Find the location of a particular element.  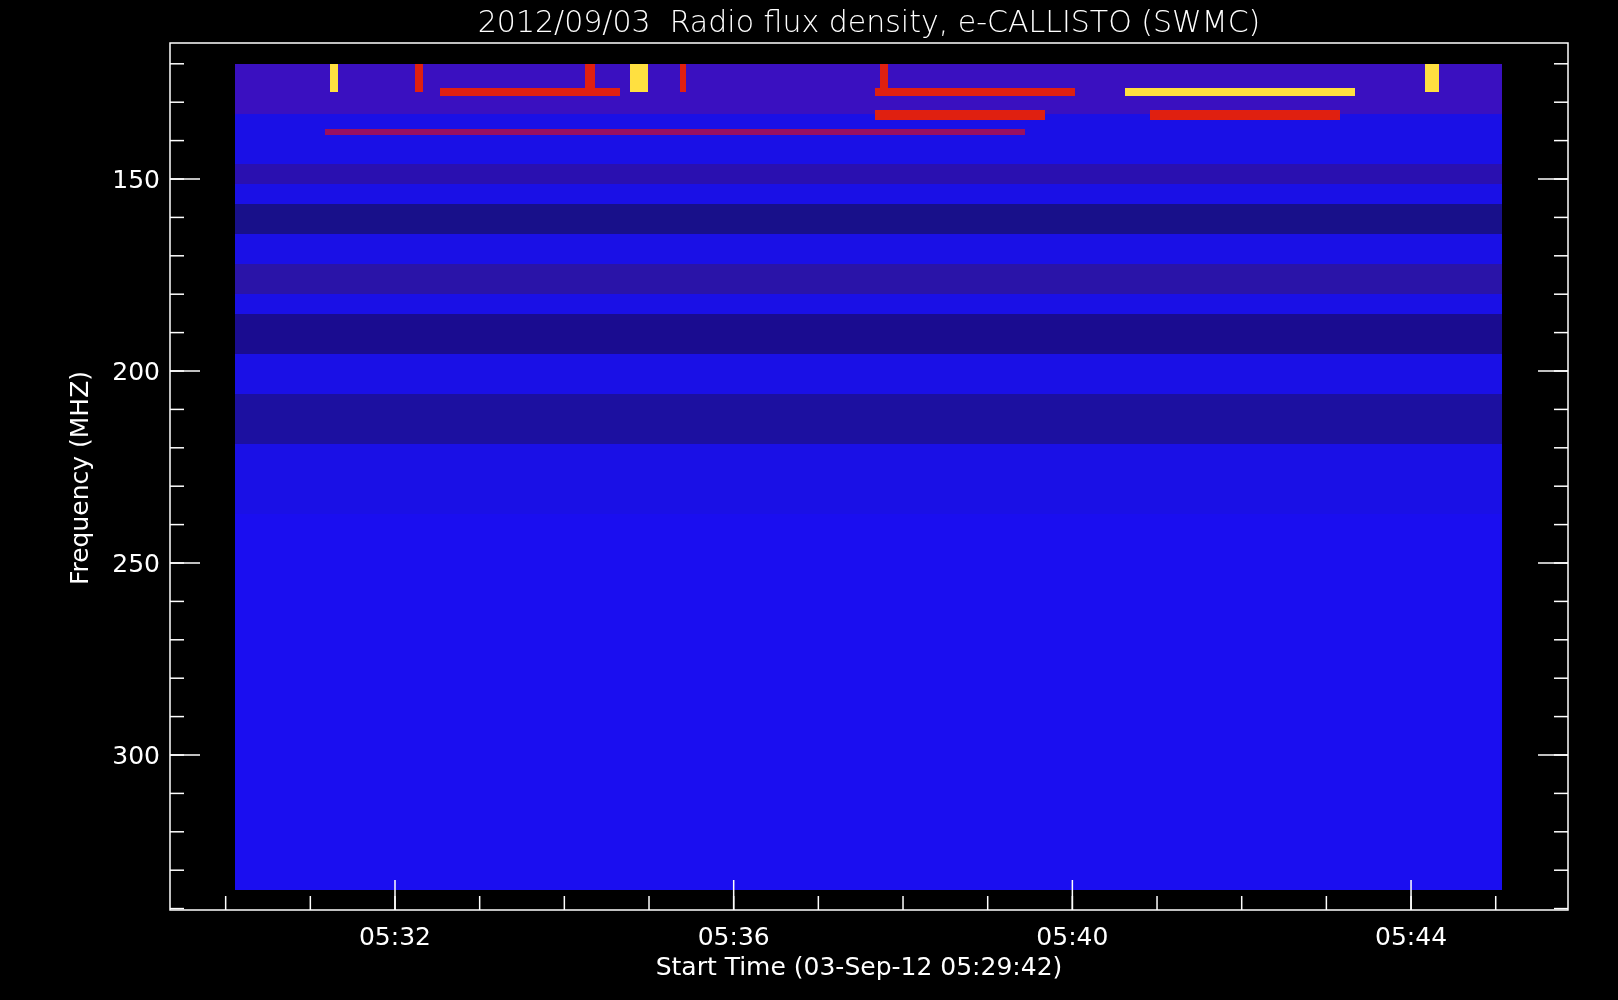

tick-label: 05:40 is located at coordinates (1072, 936).